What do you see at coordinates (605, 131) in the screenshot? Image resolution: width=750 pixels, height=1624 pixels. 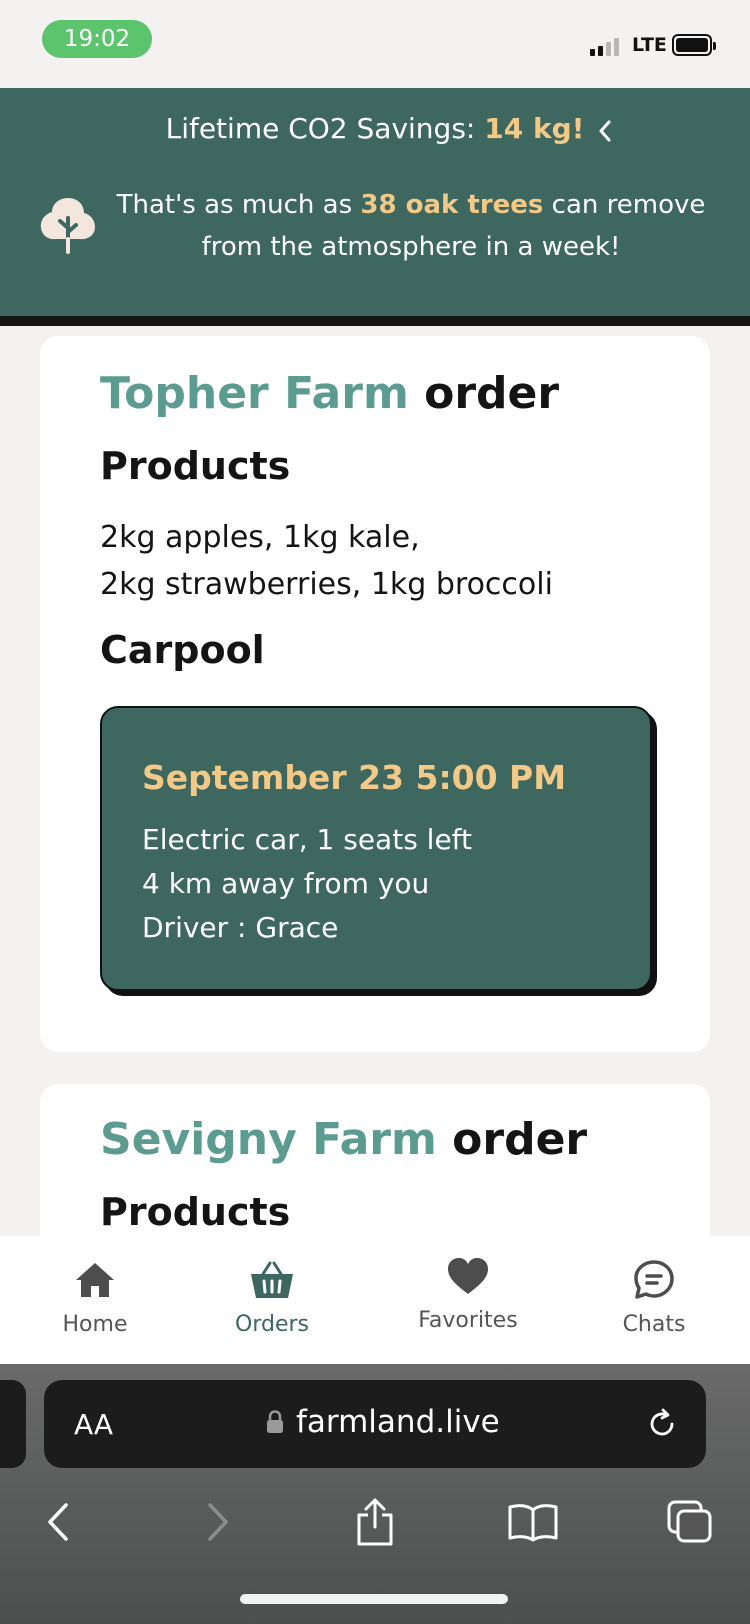 I see `chevron-left-icon` at bounding box center [605, 131].